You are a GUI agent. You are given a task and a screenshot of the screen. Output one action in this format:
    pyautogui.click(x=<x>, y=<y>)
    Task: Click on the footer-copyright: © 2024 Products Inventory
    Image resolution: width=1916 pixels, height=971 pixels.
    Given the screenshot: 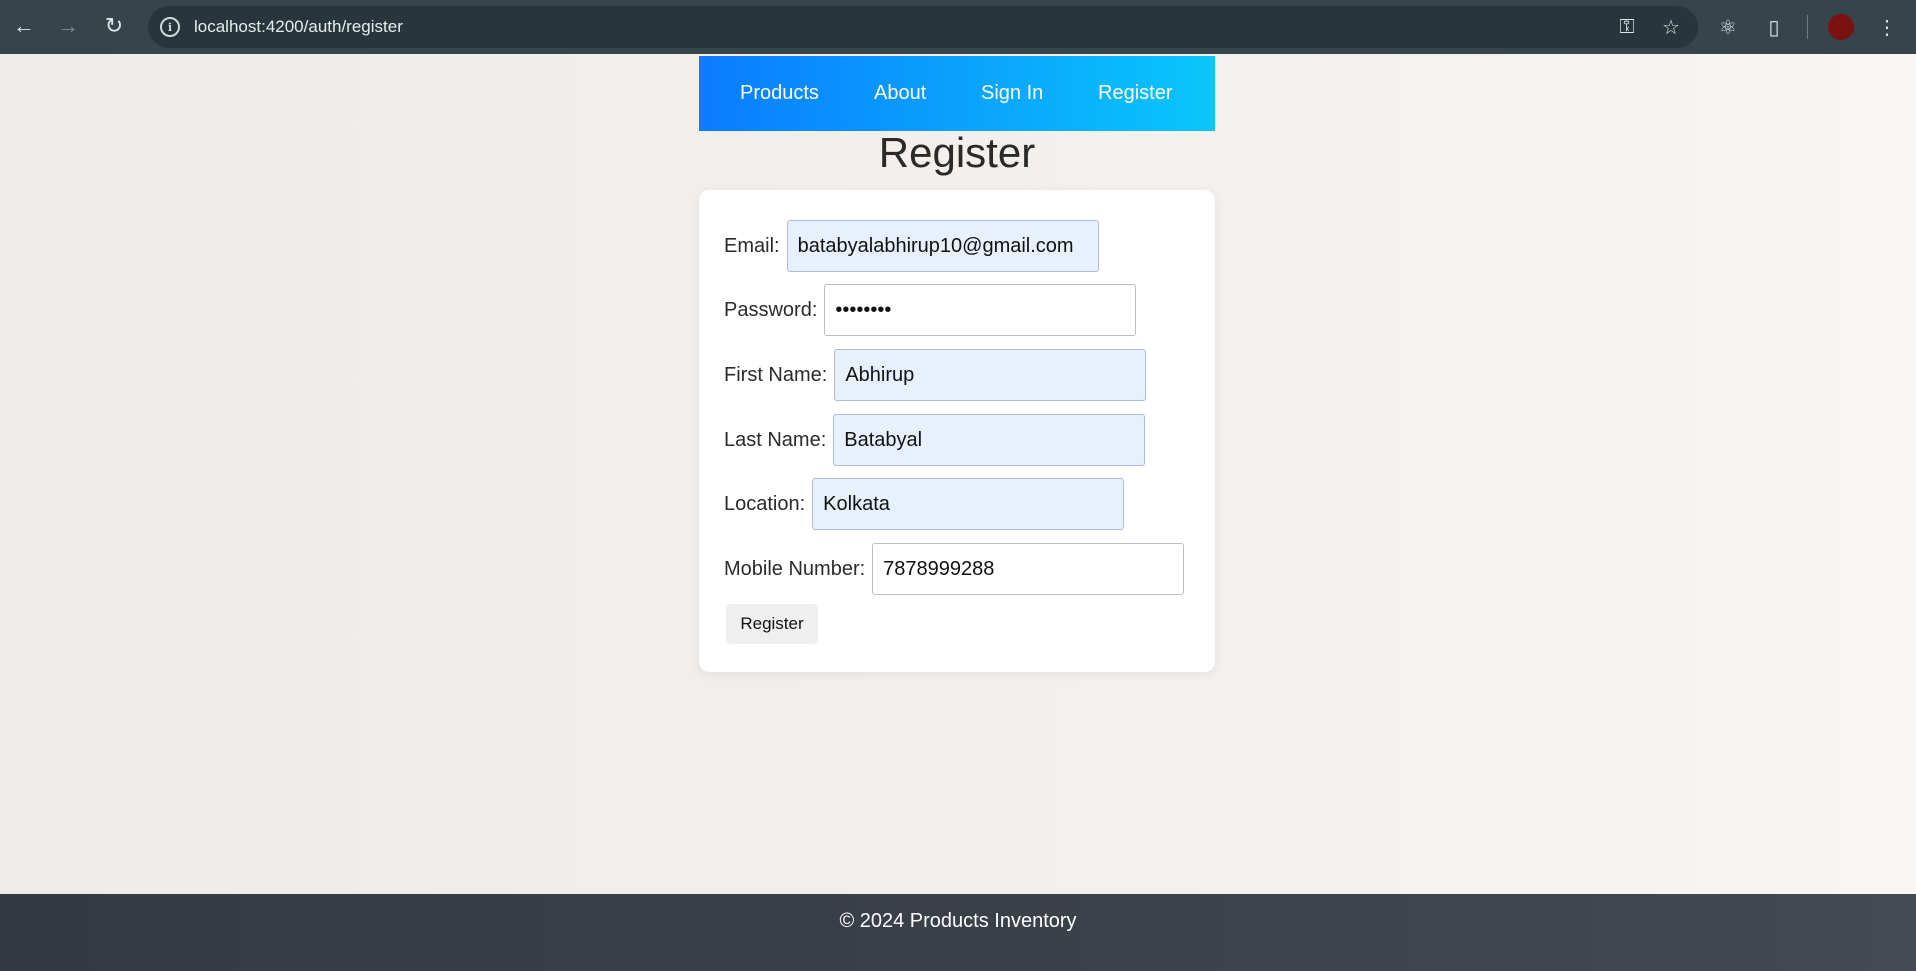 What is the action you would take?
    pyautogui.click(x=958, y=921)
    